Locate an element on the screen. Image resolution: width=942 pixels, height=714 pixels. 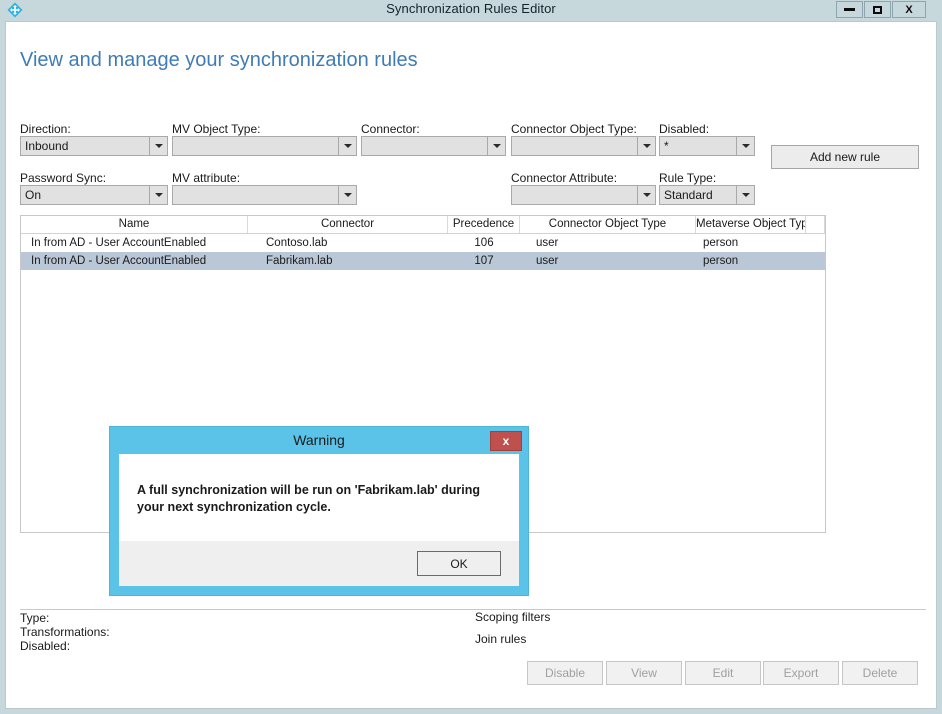
dialog-title: Warning is located at coordinates (319, 440).